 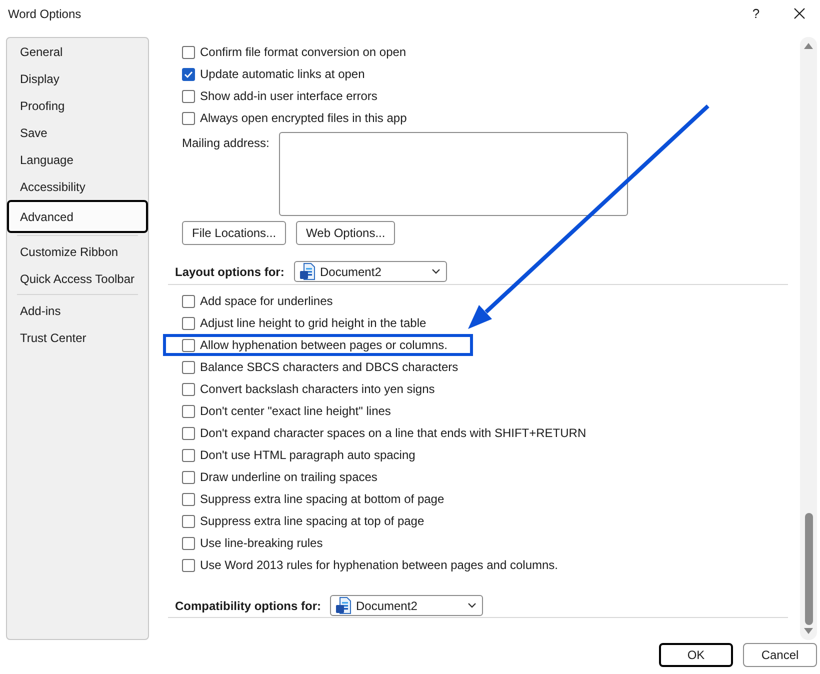 What do you see at coordinates (77, 186) in the screenshot?
I see `sidebar-item: Accessibility` at bounding box center [77, 186].